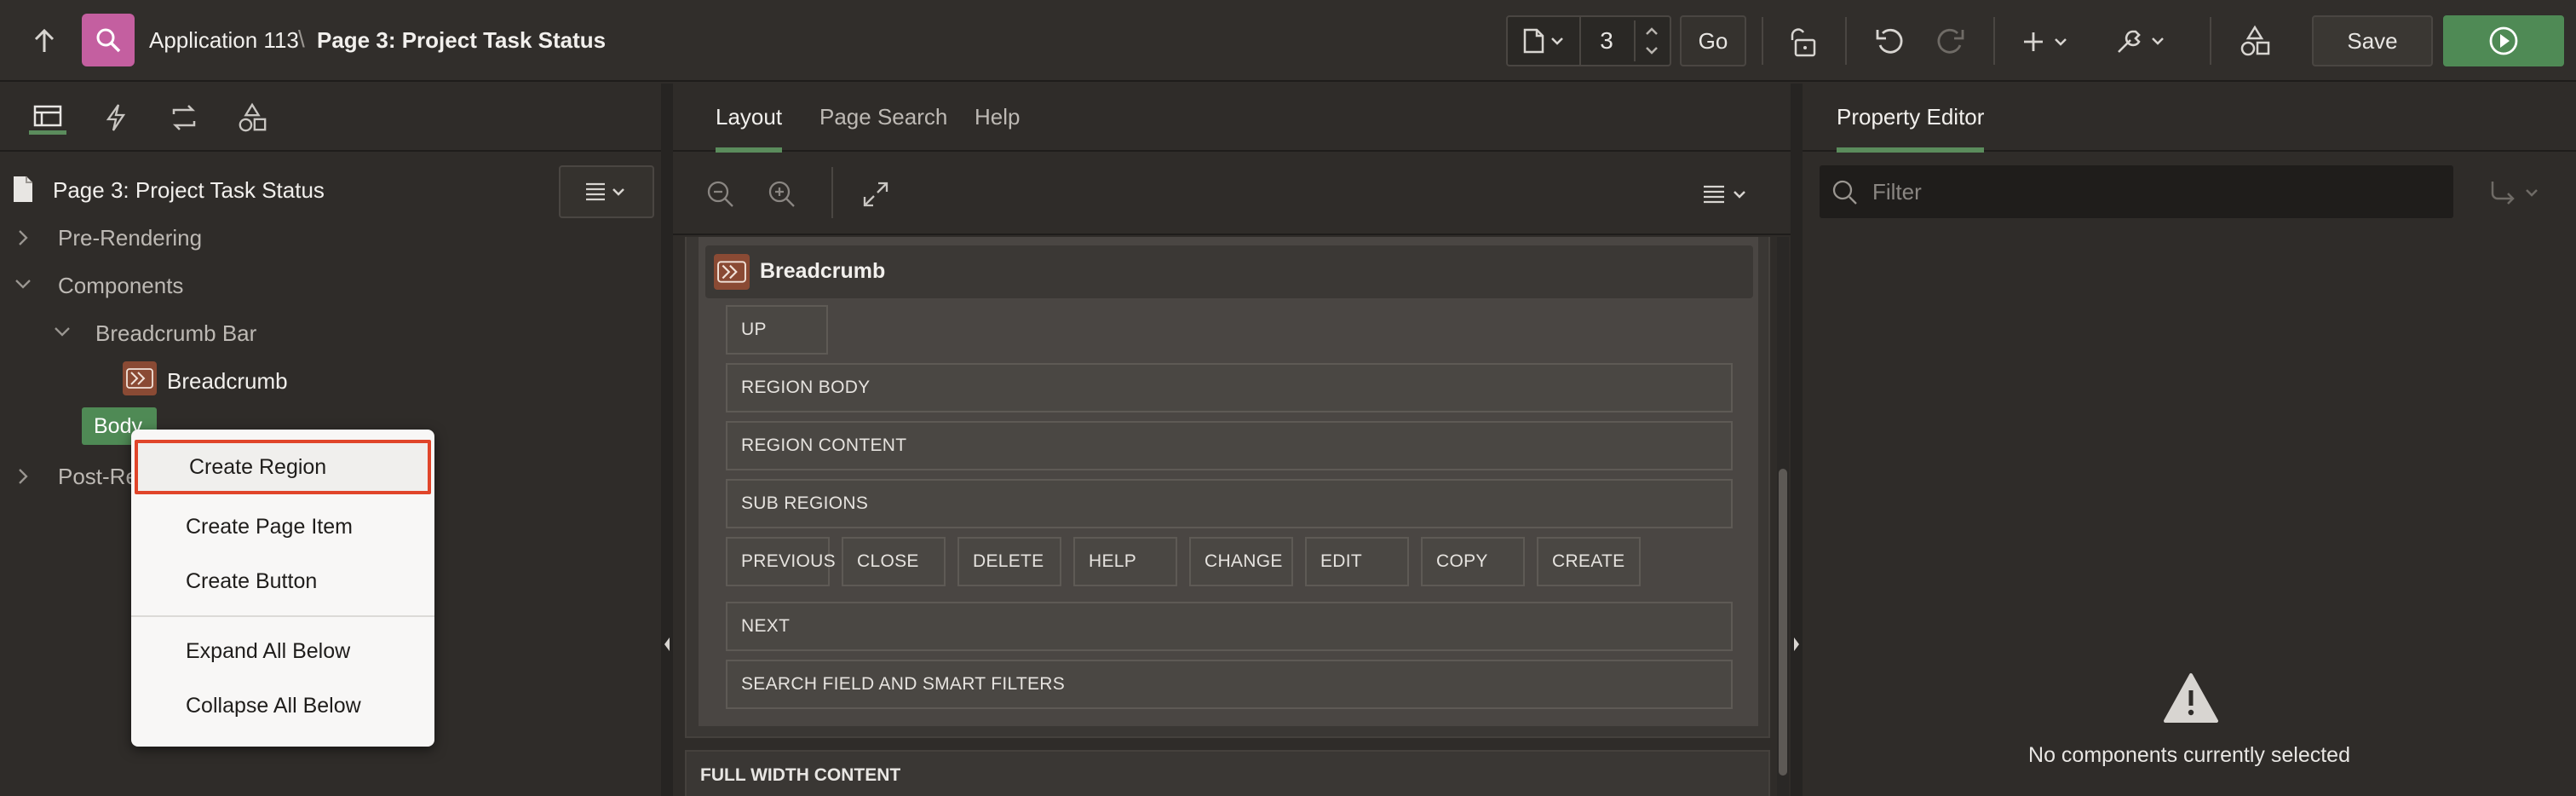 The image size is (2576, 796). Describe the element at coordinates (116, 118) in the screenshot. I see `dynamic-actions-icon` at that location.